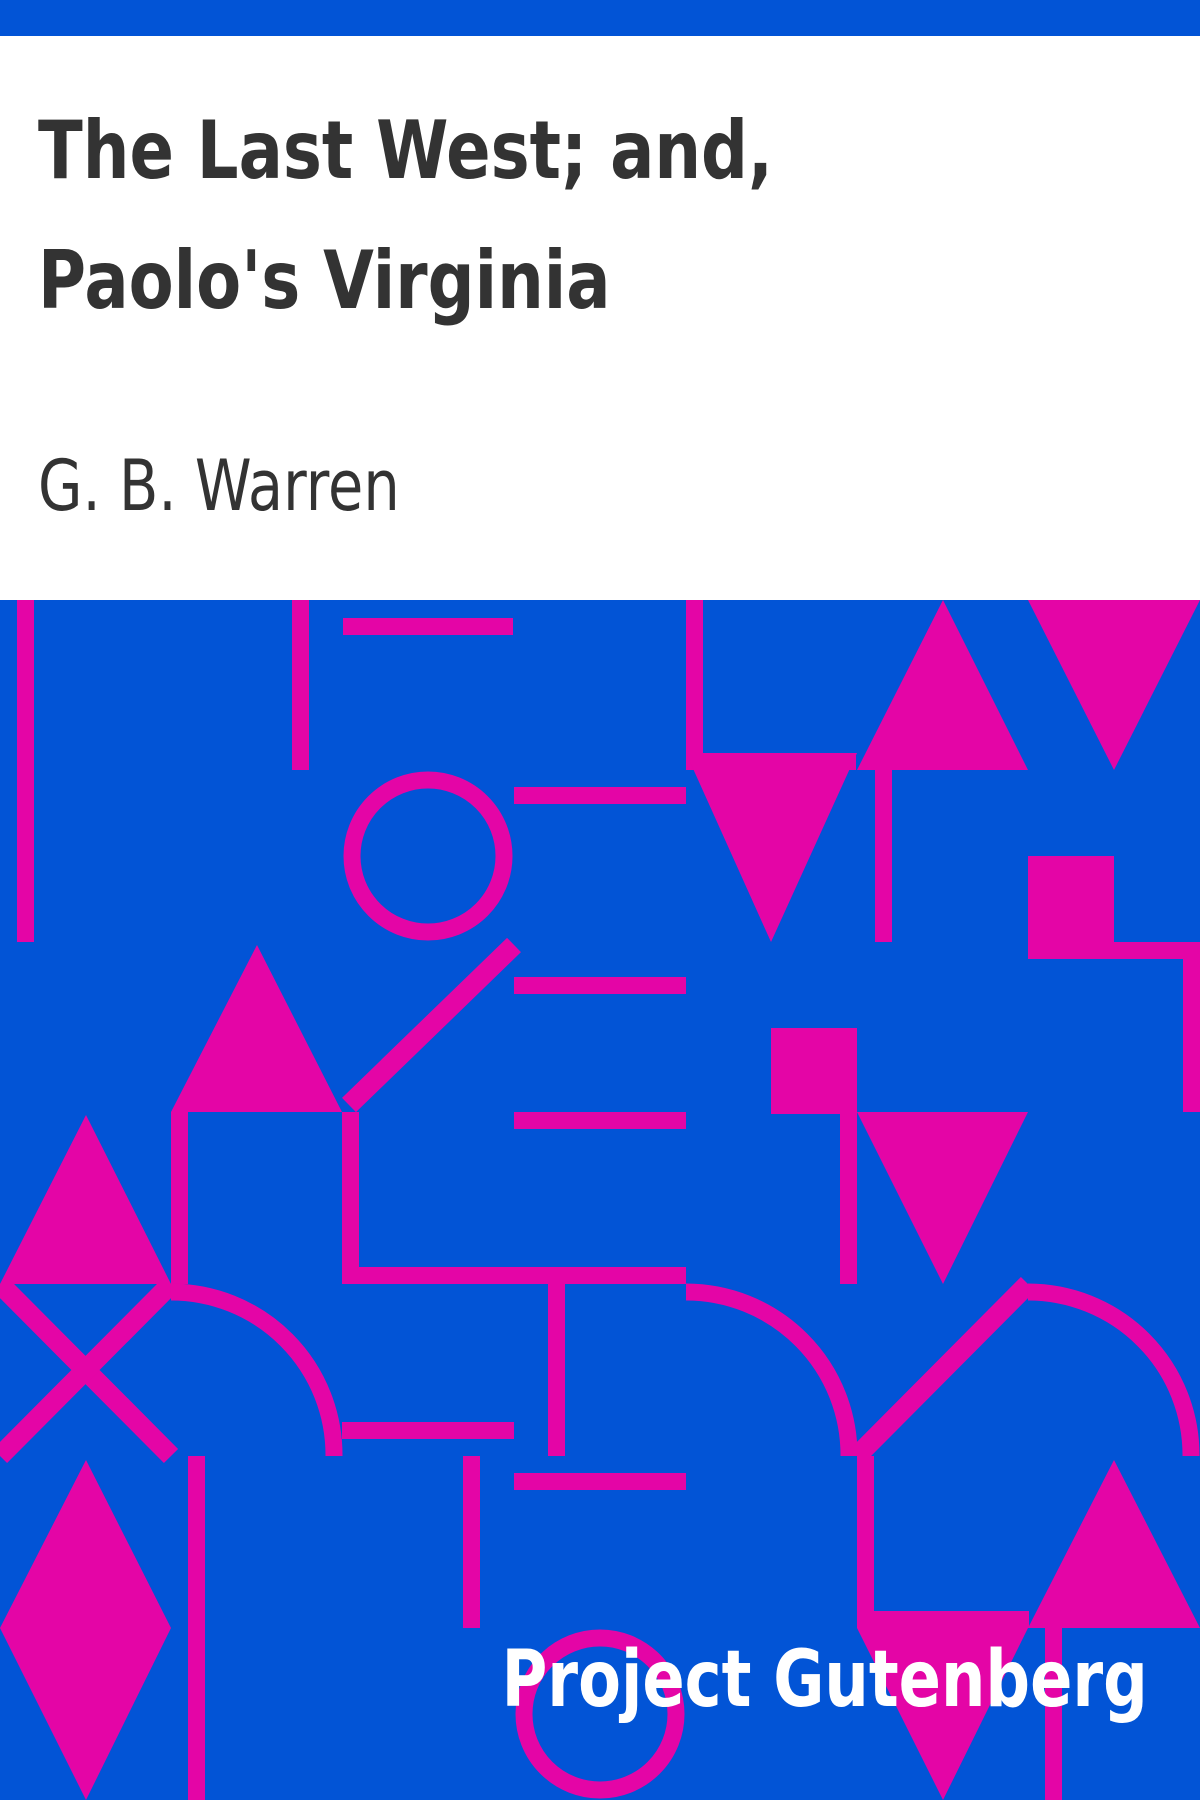 This screenshot has height=1800, width=1200. Describe the element at coordinates (219, 486) in the screenshot. I see `book-author: G. B. Warren` at that location.